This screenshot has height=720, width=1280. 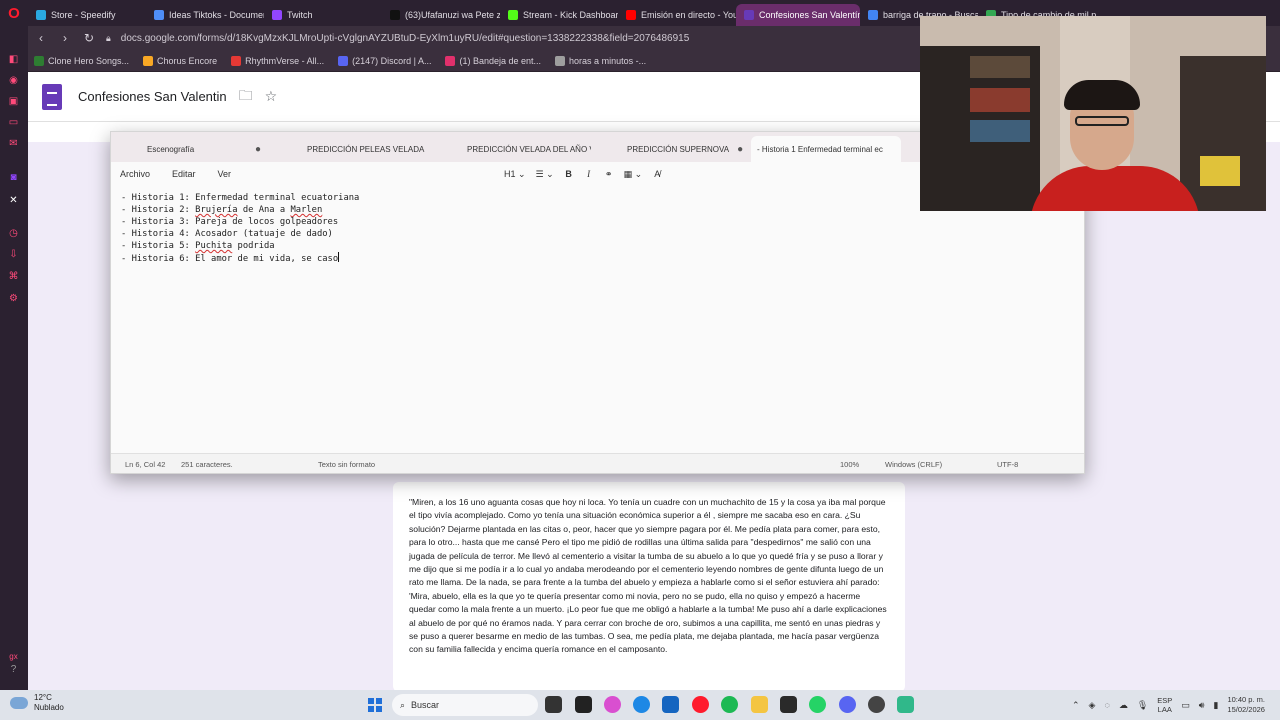 I want to click on cloud-tray-icon: ☁, so click(x=1123, y=705).